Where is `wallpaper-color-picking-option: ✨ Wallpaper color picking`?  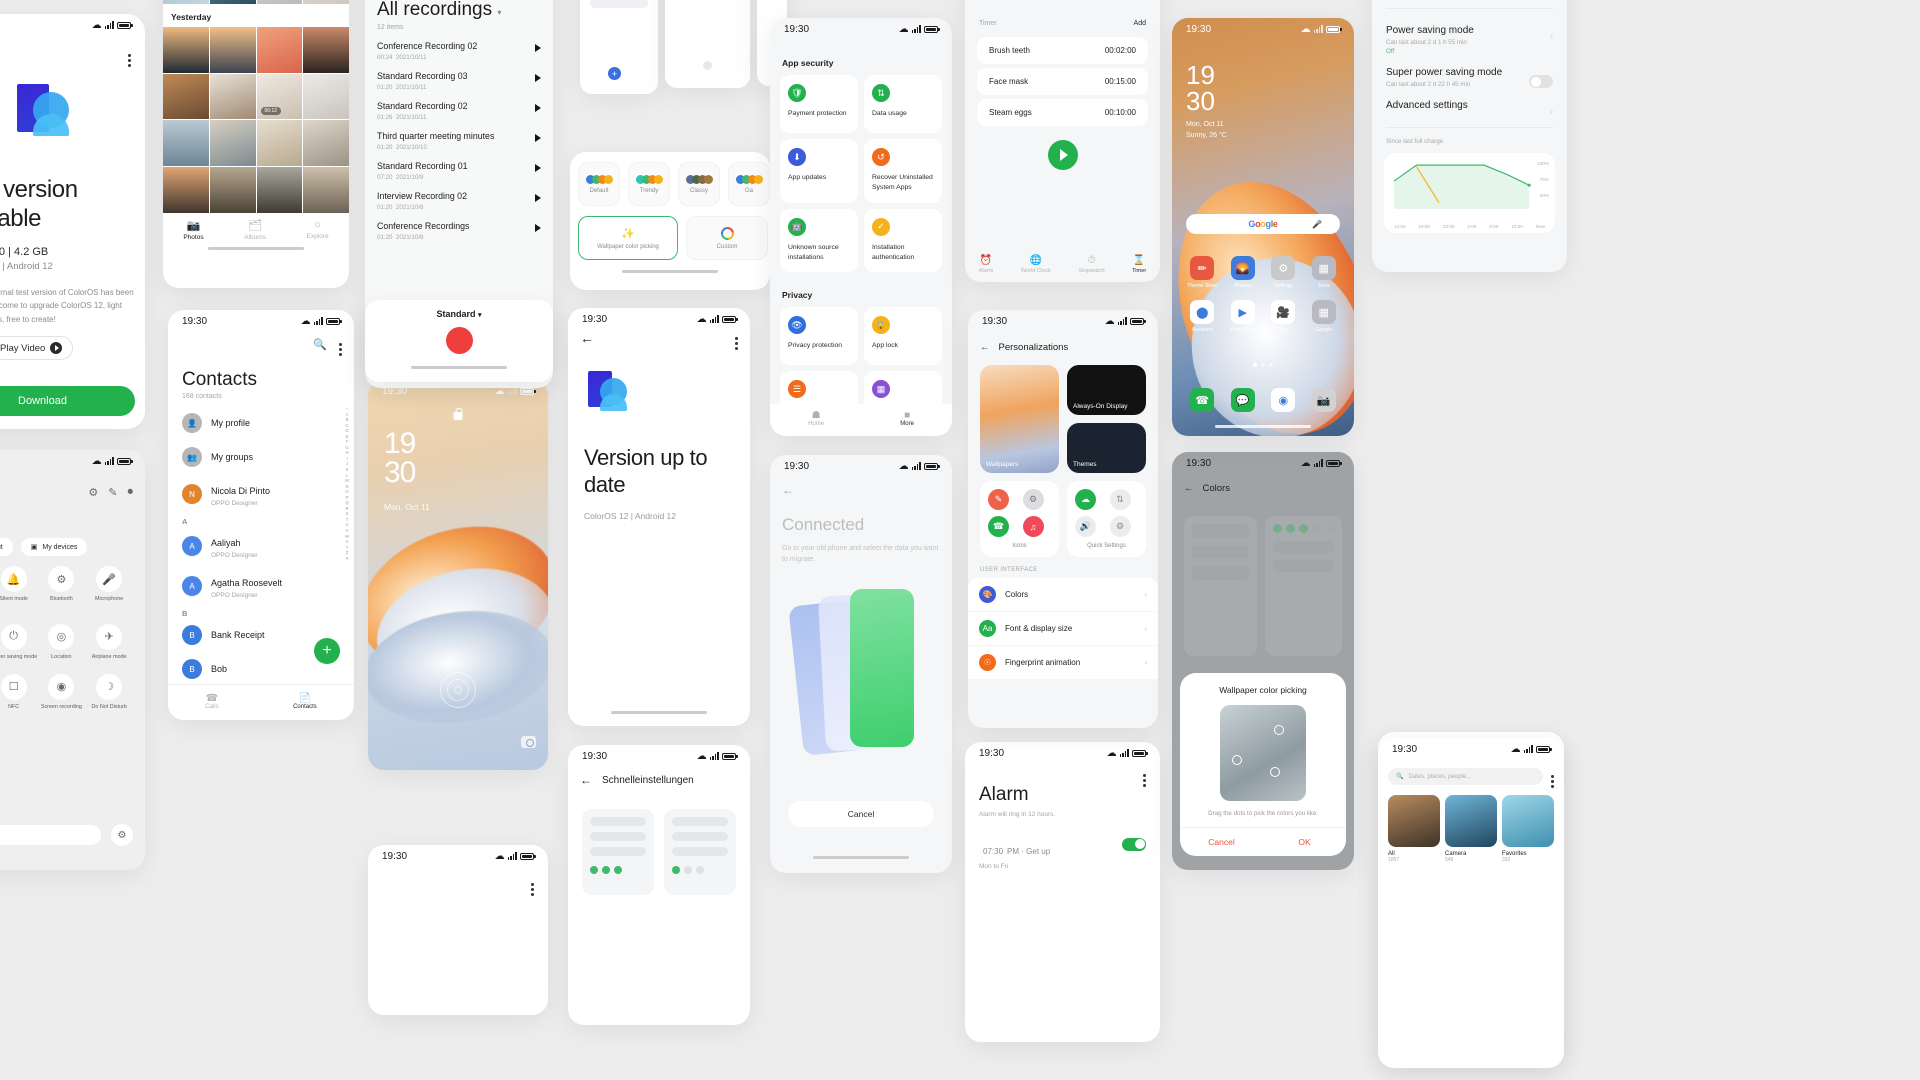 wallpaper-color-picking-option: ✨ Wallpaper color picking is located at coordinates (628, 238).